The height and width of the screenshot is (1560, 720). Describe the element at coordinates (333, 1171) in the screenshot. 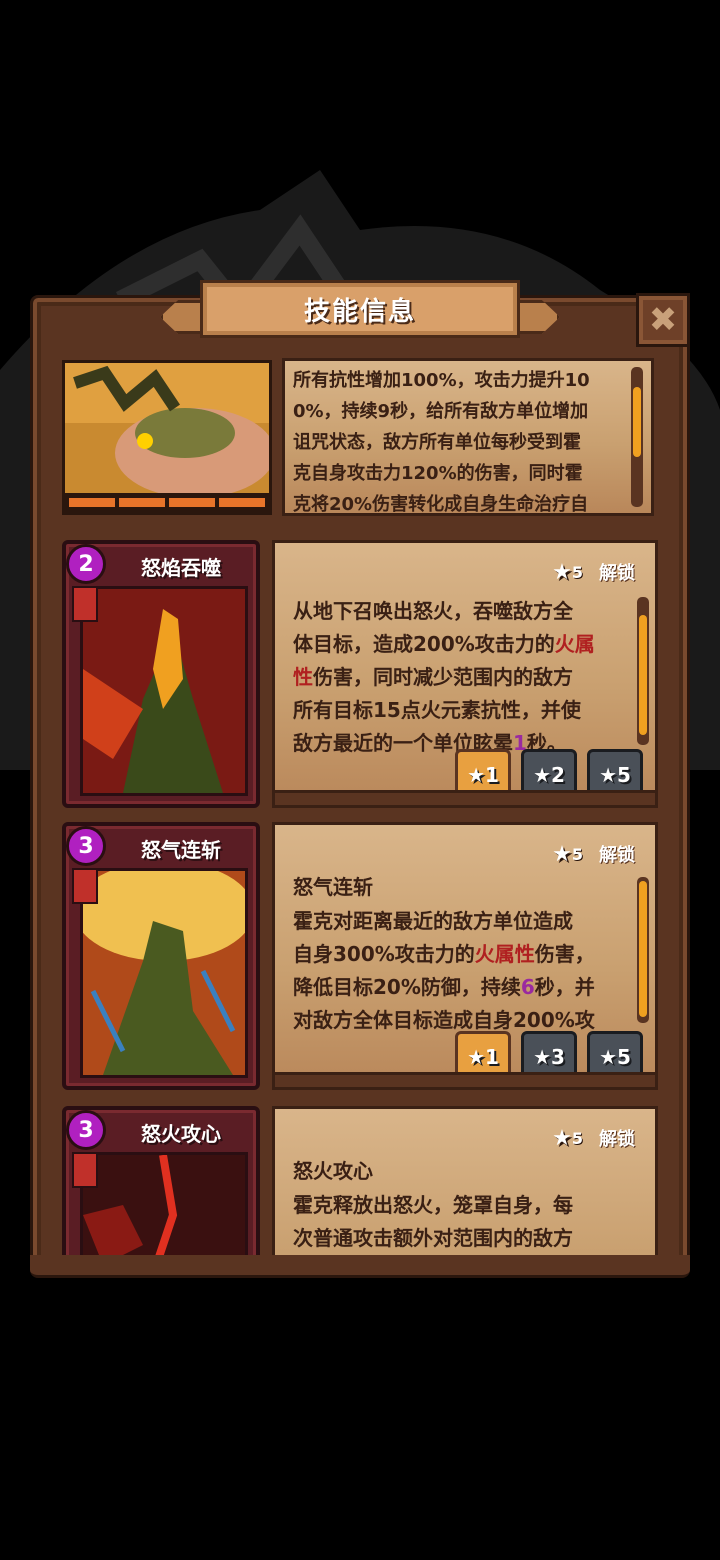

I see `skill-title: 怒火攻心` at that location.